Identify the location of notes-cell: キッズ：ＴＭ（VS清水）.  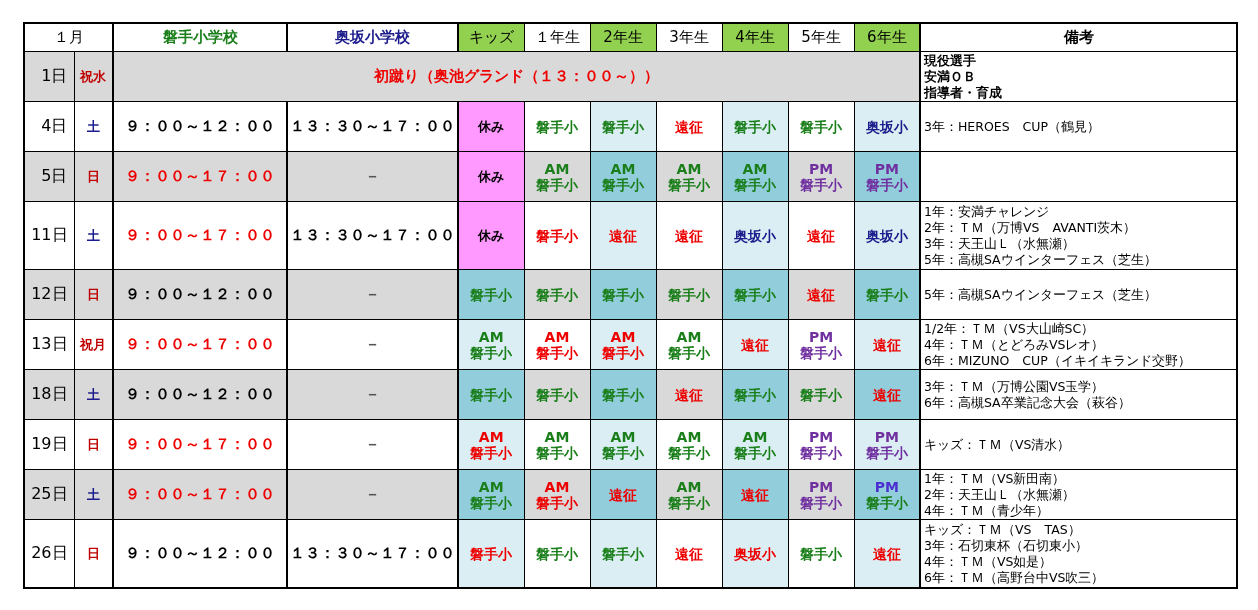
(1078, 444).